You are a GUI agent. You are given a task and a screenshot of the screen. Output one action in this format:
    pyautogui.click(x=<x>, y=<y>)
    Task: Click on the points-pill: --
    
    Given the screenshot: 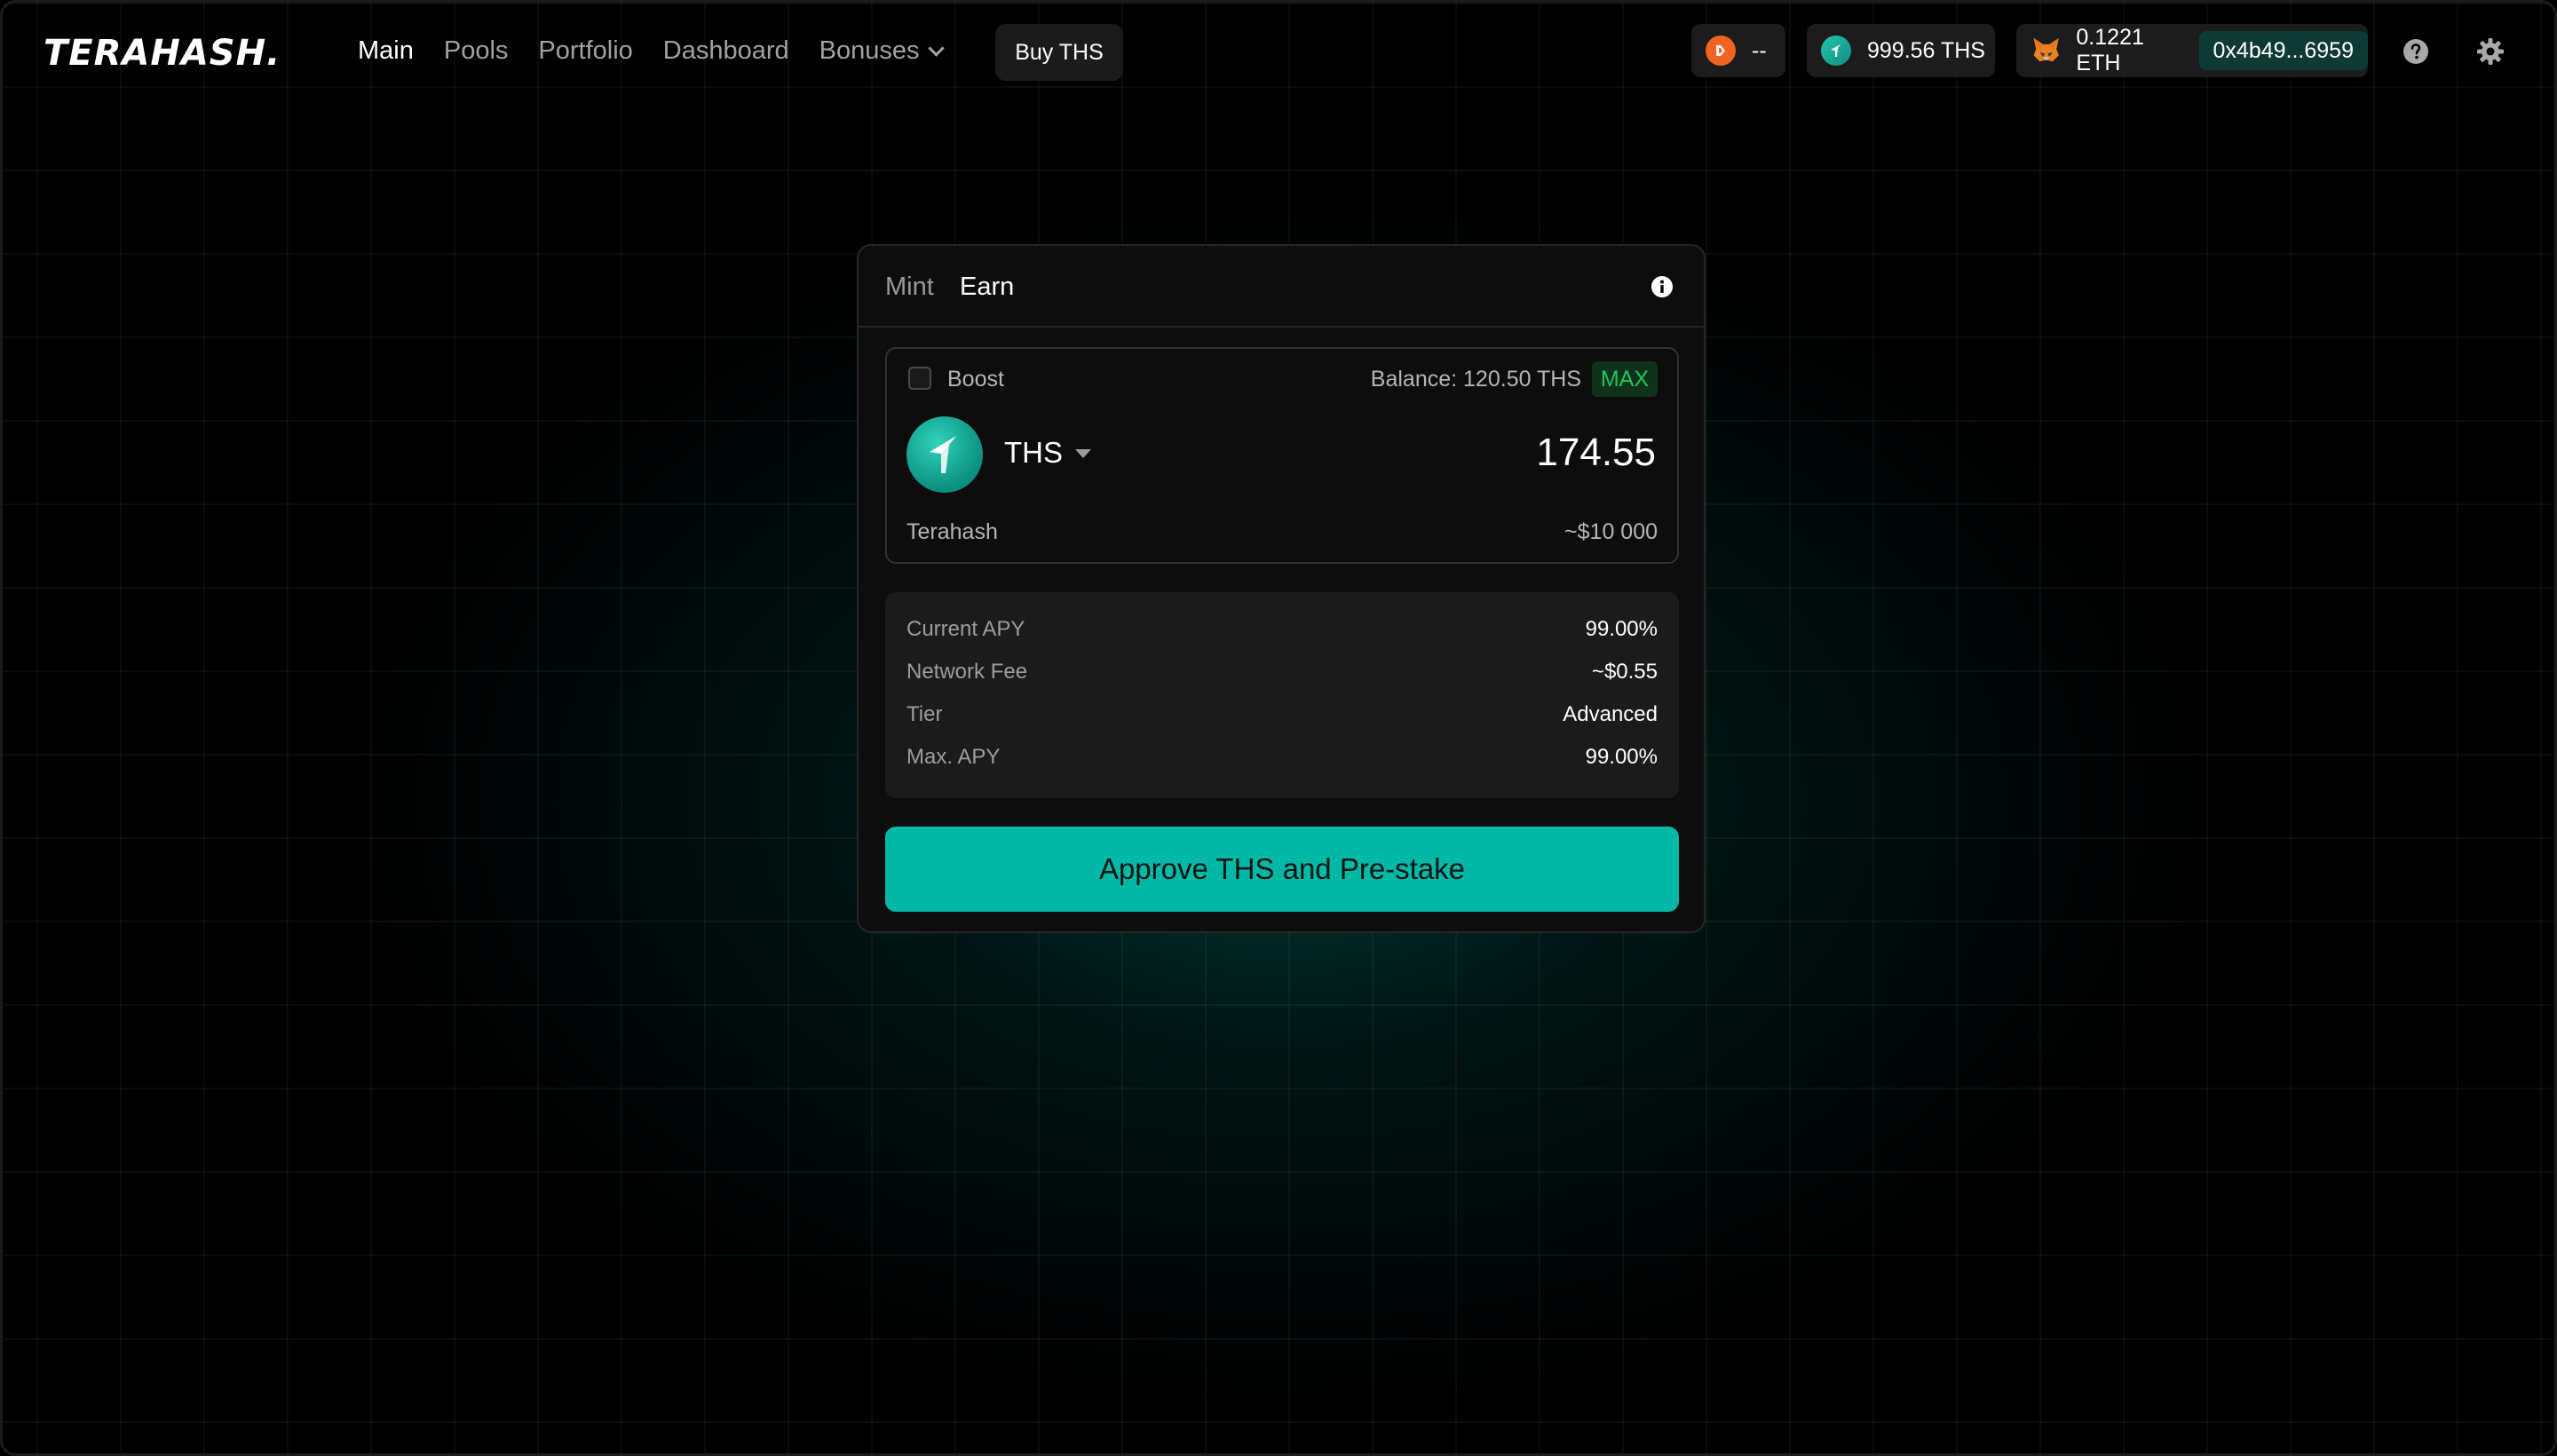 What is the action you would take?
    pyautogui.click(x=1738, y=50)
    